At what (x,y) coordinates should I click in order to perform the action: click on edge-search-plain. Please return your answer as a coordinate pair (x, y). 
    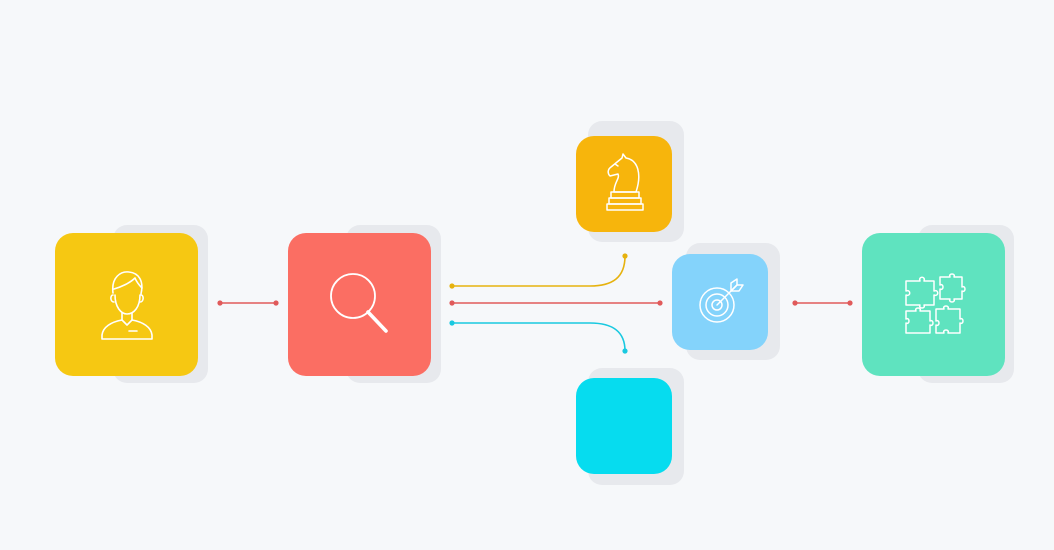
    Looking at the image, I should click on (538, 337).